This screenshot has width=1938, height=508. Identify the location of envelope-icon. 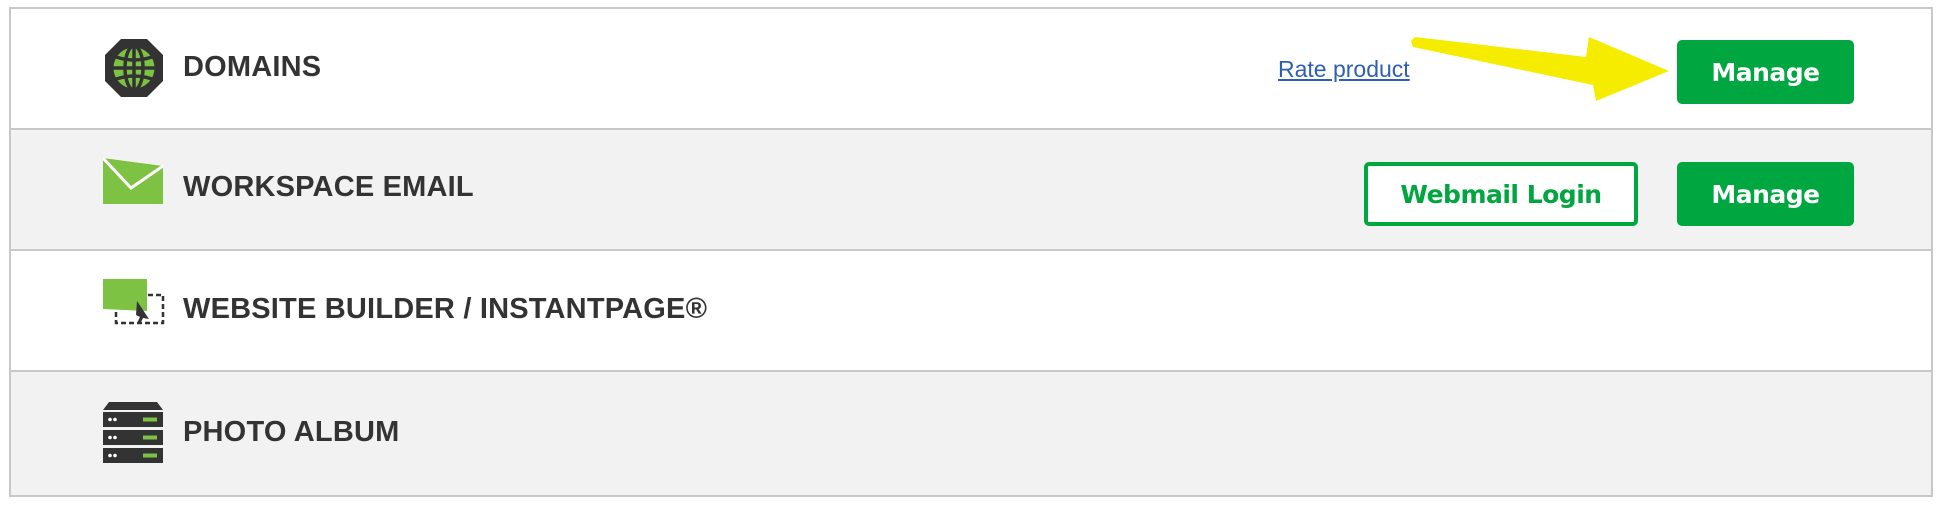
(133, 180).